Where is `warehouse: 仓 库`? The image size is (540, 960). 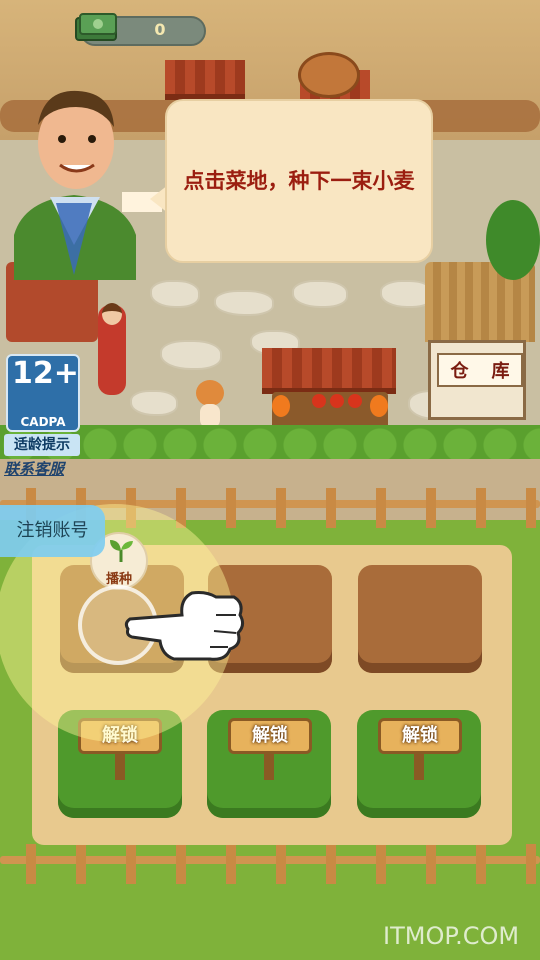 warehouse: 仓 库 is located at coordinates (477, 380).